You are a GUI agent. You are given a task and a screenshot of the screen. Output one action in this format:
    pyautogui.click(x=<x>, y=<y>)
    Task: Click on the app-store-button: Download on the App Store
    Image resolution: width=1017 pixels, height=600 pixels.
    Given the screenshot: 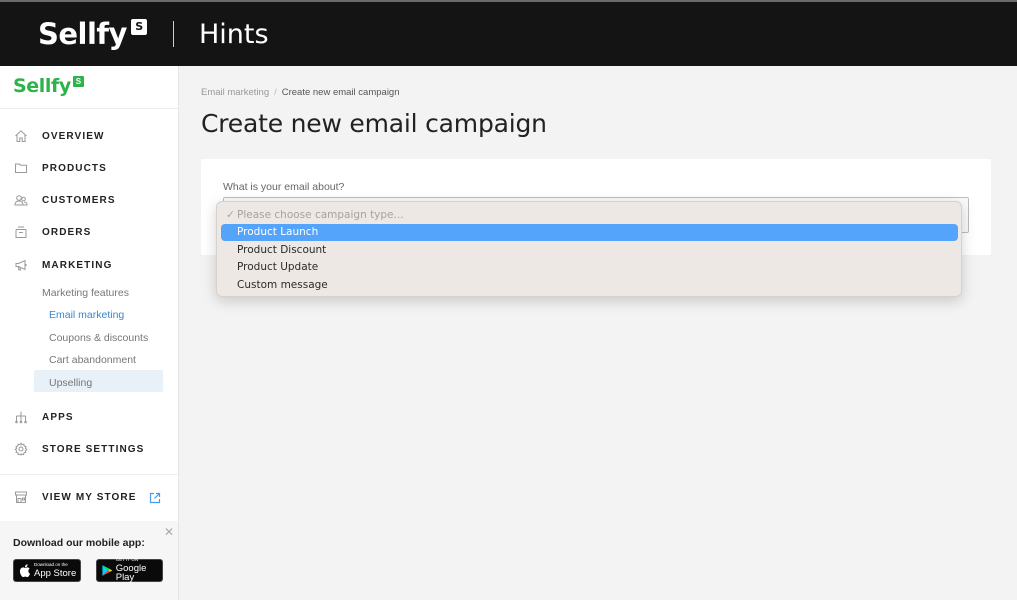 What is the action you would take?
    pyautogui.click(x=47, y=570)
    